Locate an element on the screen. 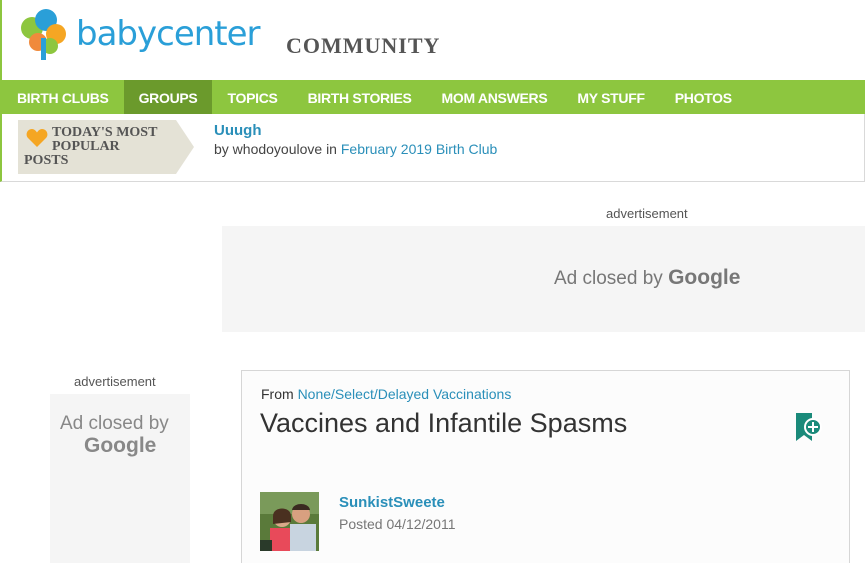 Image resolution: width=865 pixels, height=563 pixels. popular-post-by: by whodoyoulove in is located at coordinates (275, 149).